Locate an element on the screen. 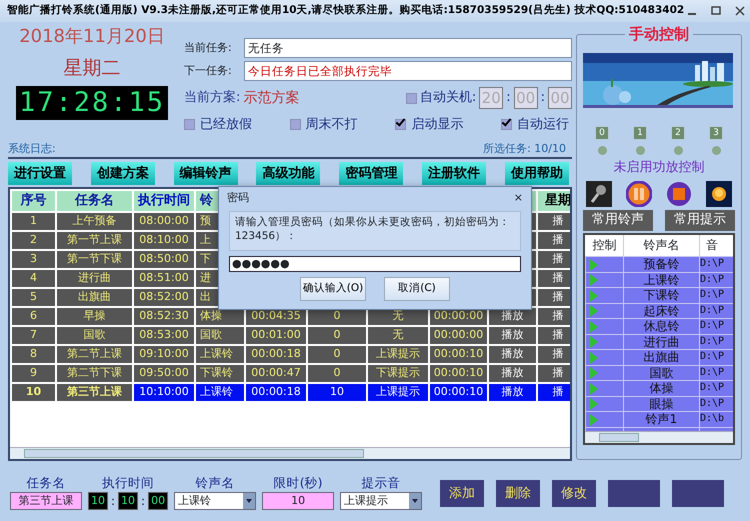 The width and height of the screenshot is (750, 521). table-cell: 00:01:00 is located at coordinates (276, 335).